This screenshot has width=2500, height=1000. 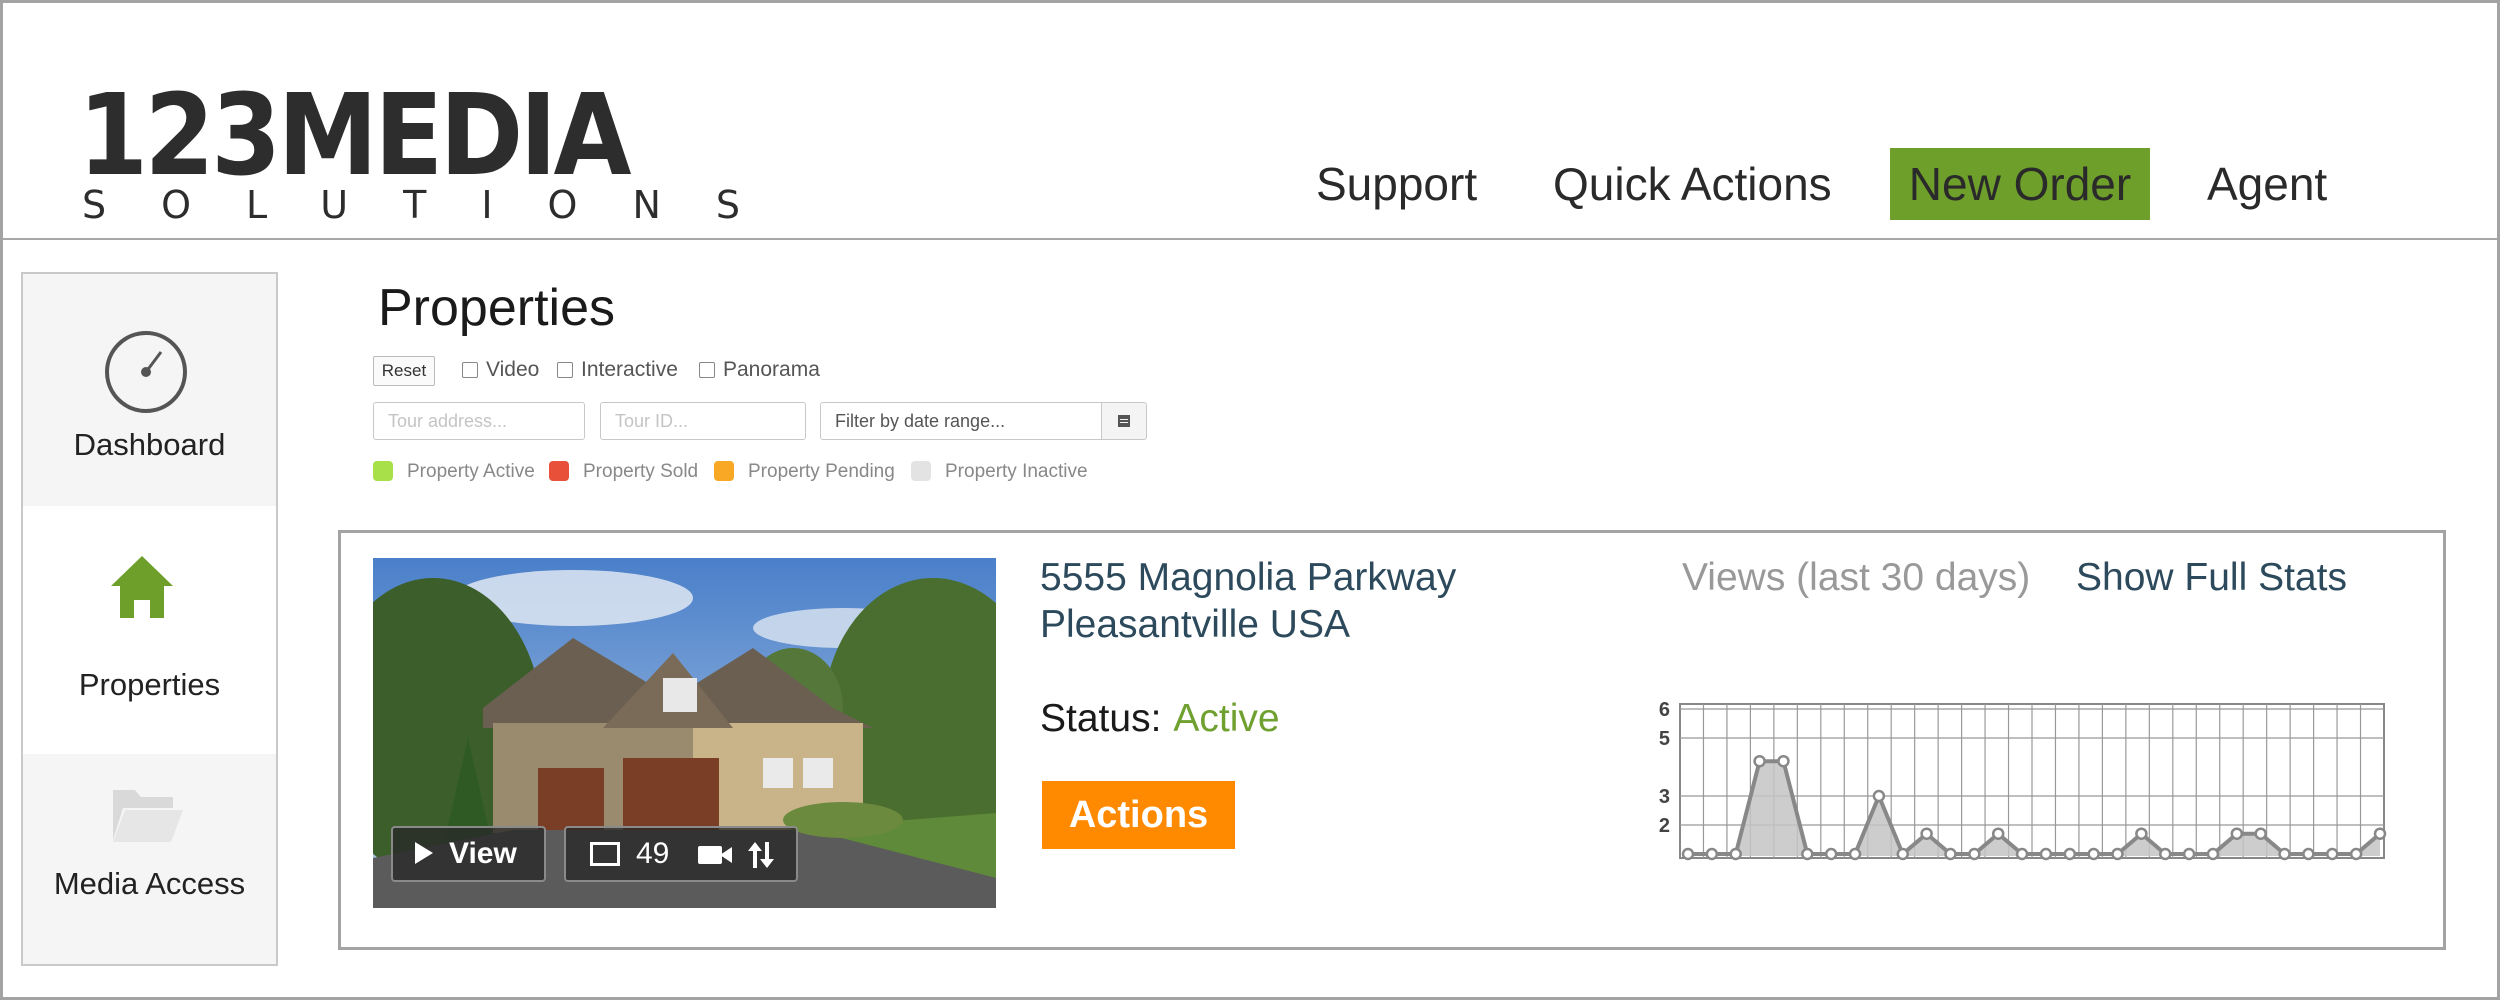 I want to click on sidebar-item-label: Dashboard, so click(x=149, y=444).